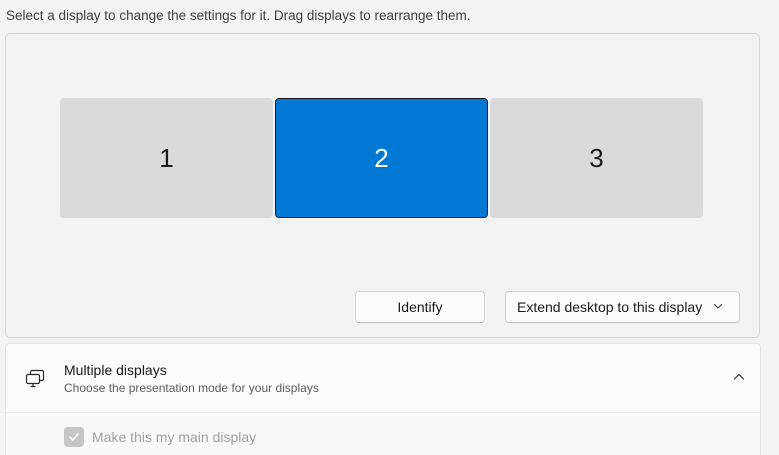  Describe the element at coordinates (174, 437) in the screenshot. I see `main-display-label: Make this my main display` at that location.